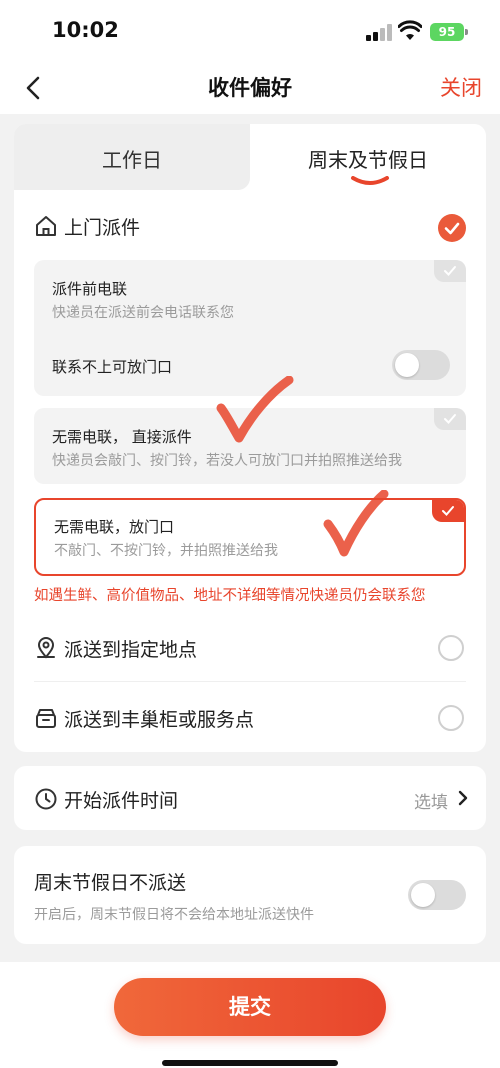  I want to click on home-icon, so click(46, 226).